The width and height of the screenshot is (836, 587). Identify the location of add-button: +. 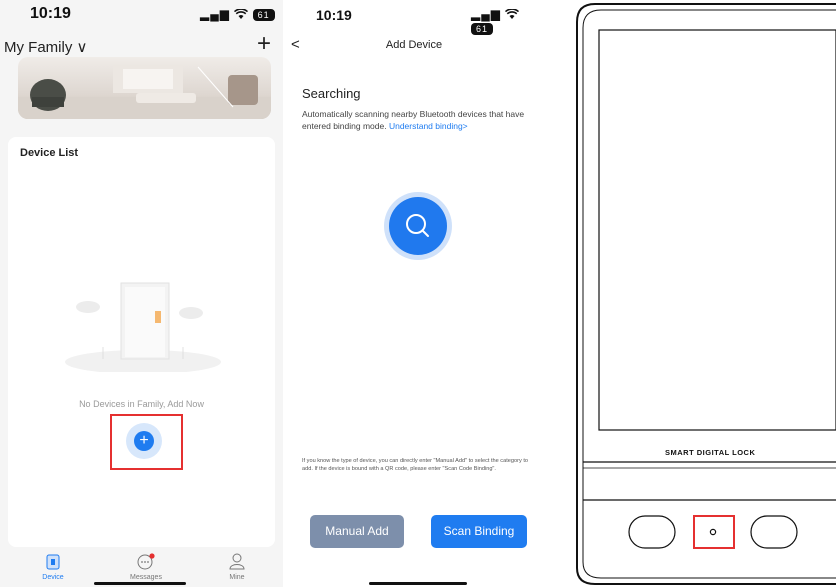
(264, 44).